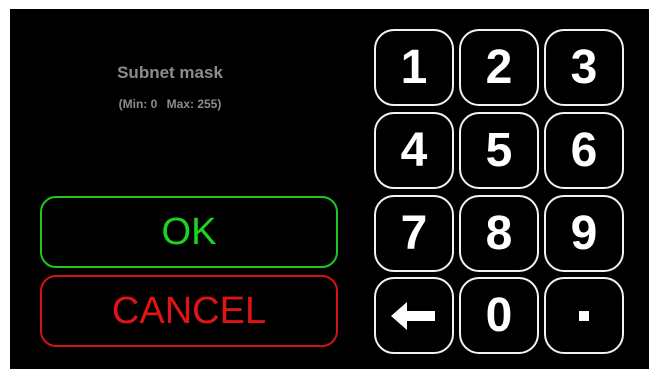  Describe the element at coordinates (414, 233) in the screenshot. I see `key-7: 7` at that location.